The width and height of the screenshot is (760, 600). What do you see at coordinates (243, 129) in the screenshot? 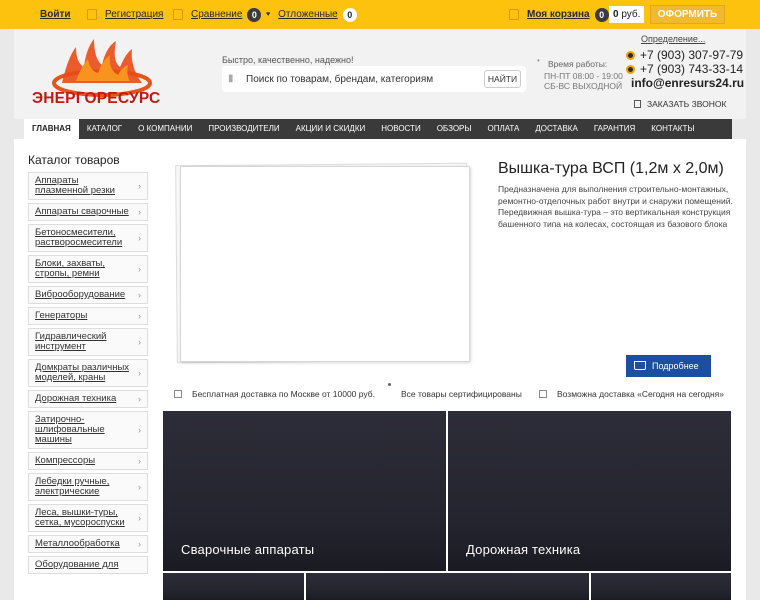
I see `nav-item-brands: ПРОИЗВОДИТЕЛИ` at bounding box center [243, 129].